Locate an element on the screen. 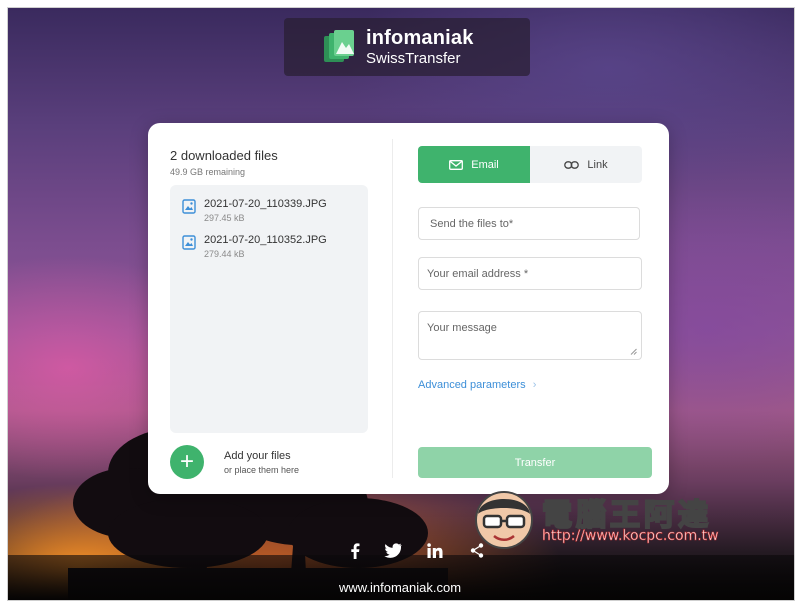 This screenshot has width=800, height=606. product-name: SwissTransfer is located at coordinates (413, 58).